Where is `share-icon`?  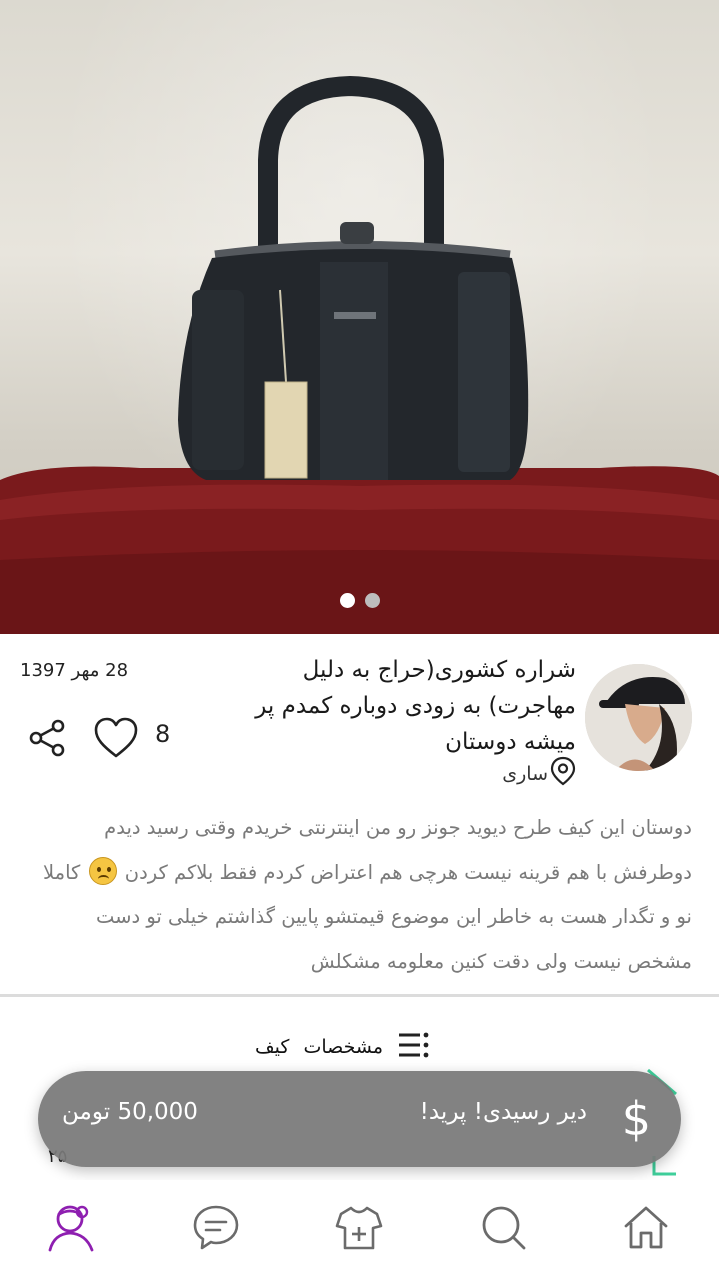
share-icon is located at coordinates (47, 738).